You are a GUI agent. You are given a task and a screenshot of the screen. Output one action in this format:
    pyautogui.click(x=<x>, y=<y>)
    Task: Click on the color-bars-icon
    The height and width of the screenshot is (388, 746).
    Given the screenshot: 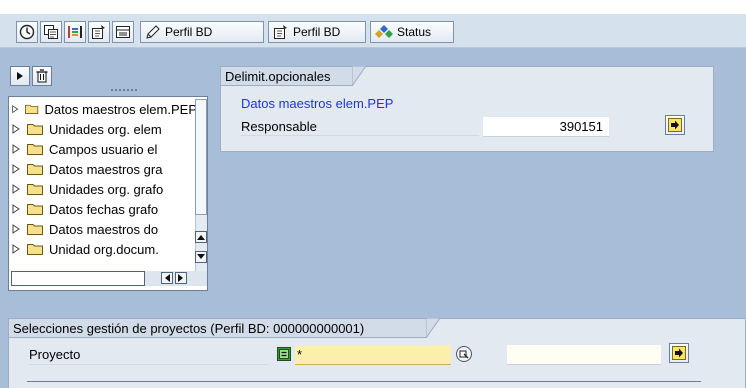 What is the action you would take?
    pyautogui.click(x=75, y=32)
    